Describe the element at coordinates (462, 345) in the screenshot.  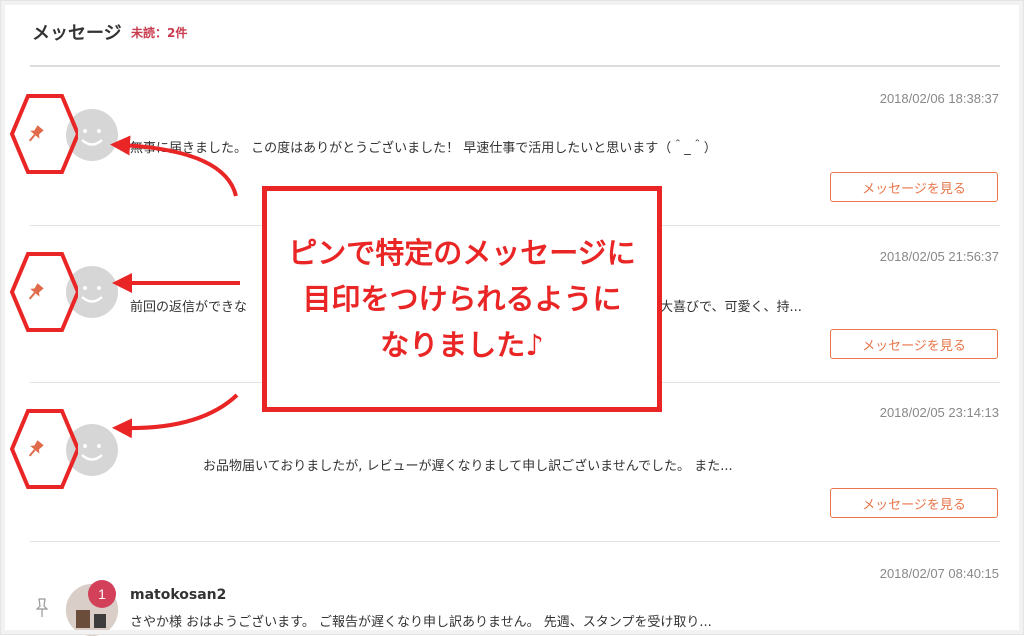
I see `callout-line: なりました♪` at that location.